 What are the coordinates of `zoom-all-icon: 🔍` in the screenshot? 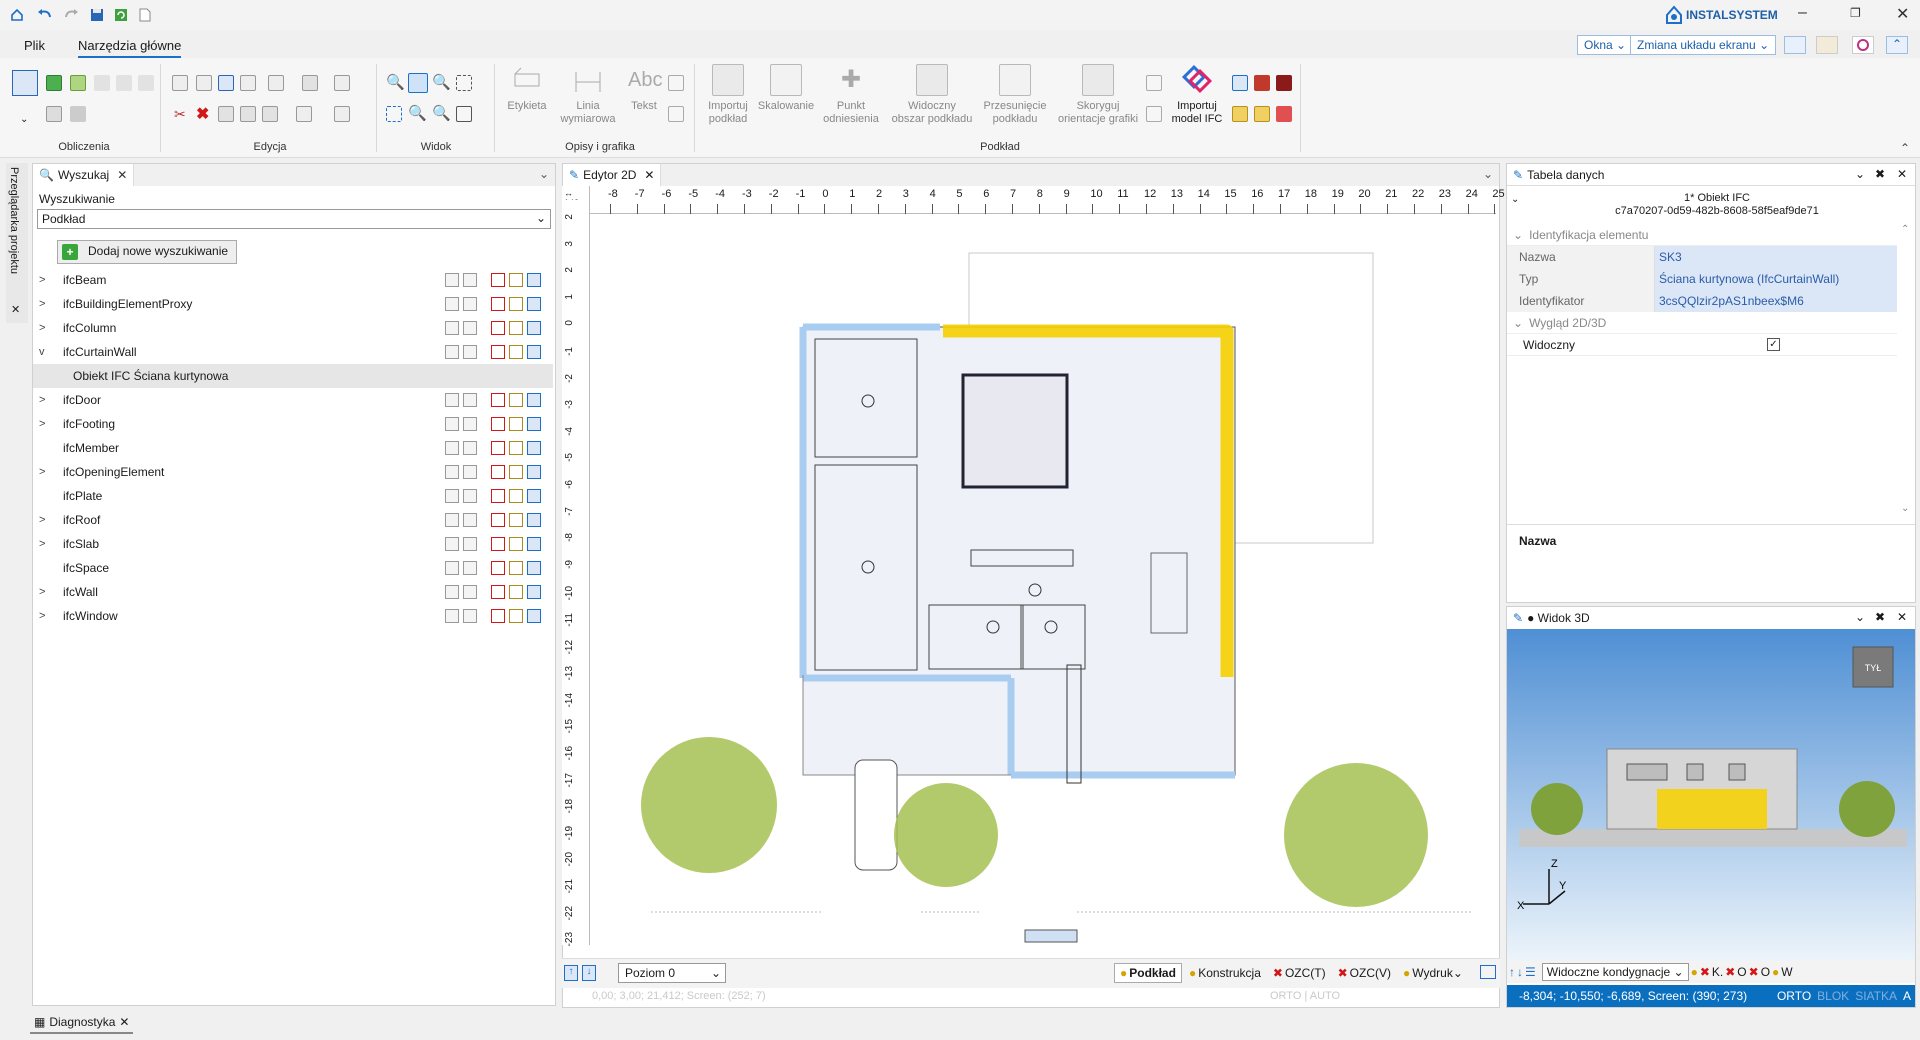 It's located at (441, 82).